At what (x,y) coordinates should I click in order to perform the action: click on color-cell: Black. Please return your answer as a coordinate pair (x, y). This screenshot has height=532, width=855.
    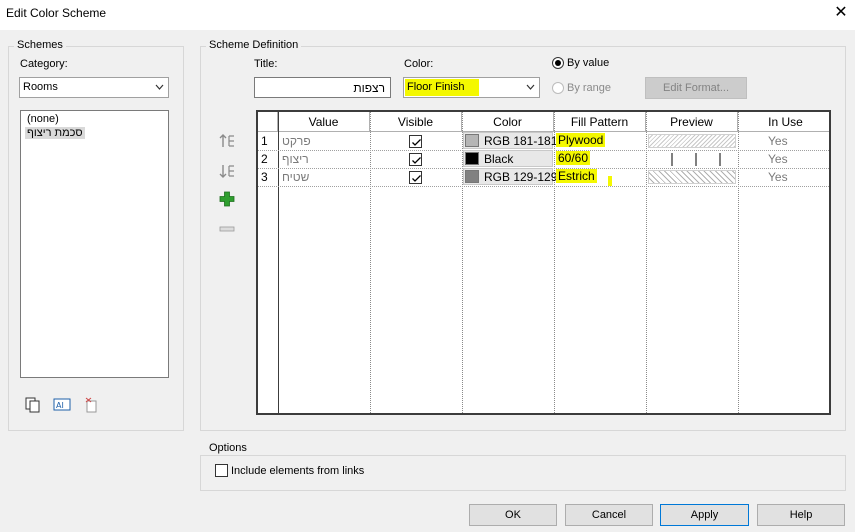
    Looking at the image, I should click on (508, 158).